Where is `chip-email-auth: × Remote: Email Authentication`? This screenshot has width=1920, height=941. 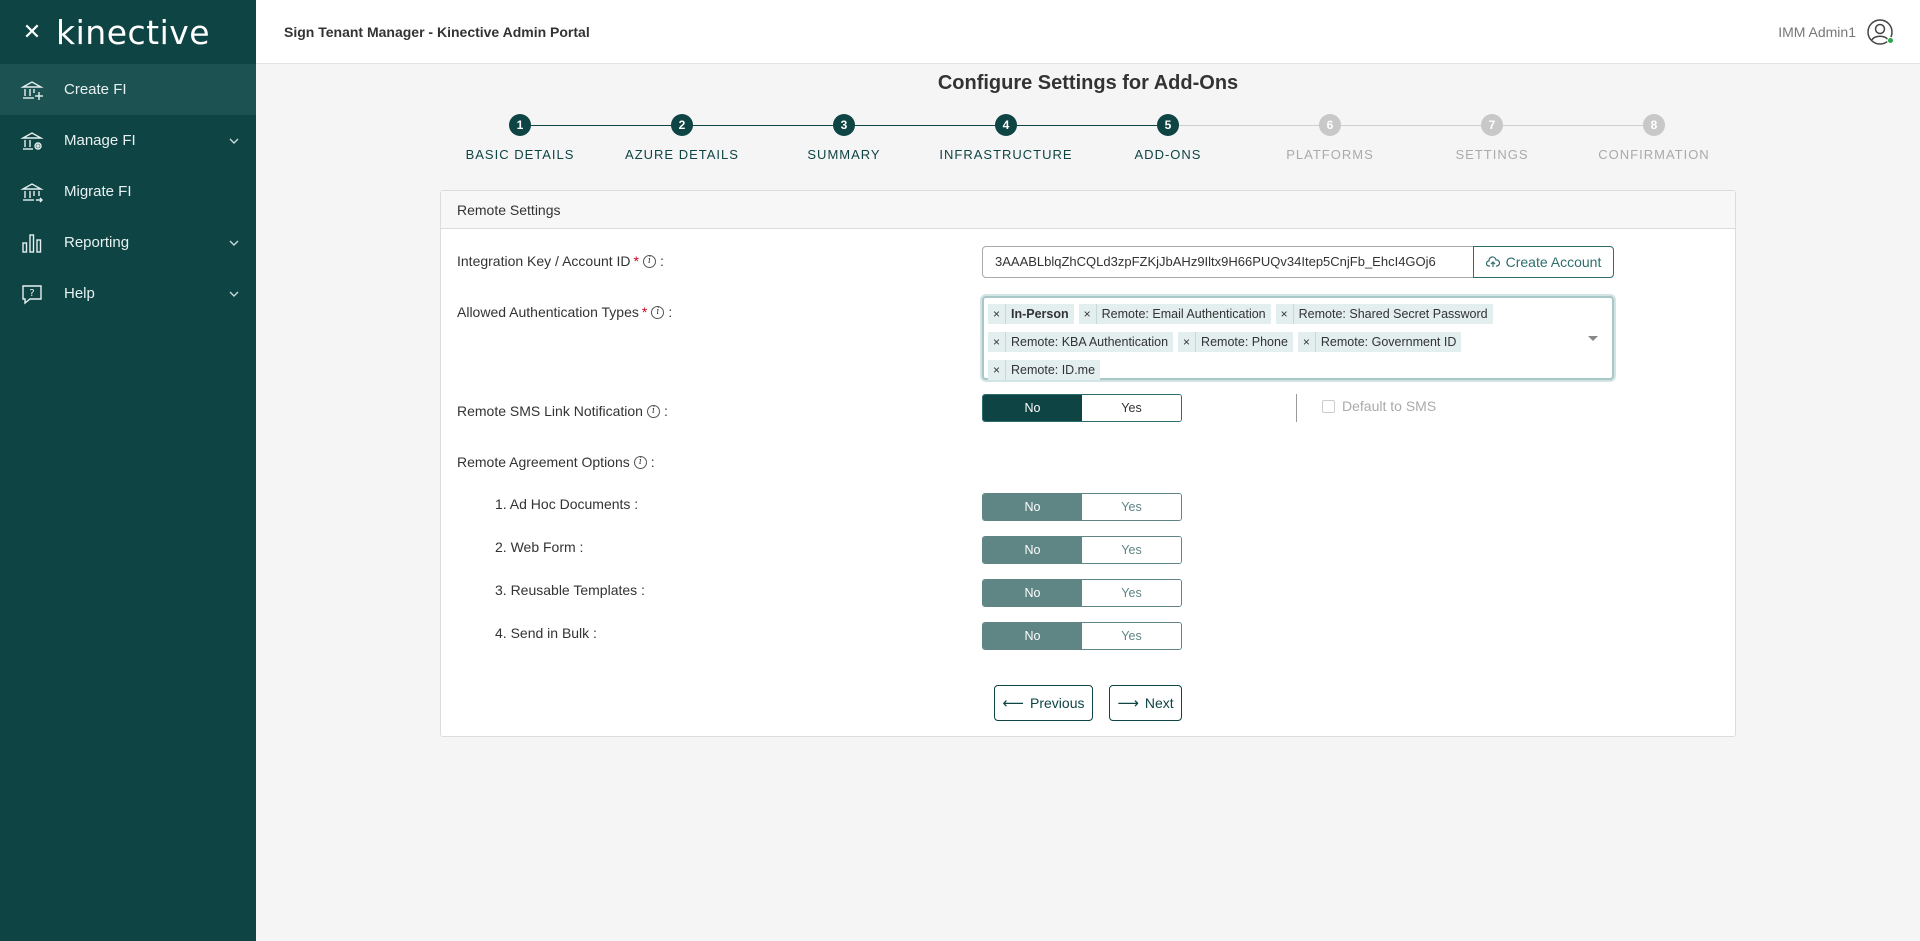 chip-email-auth: × Remote: Email Authentication is located at coordinates (1174, 314).